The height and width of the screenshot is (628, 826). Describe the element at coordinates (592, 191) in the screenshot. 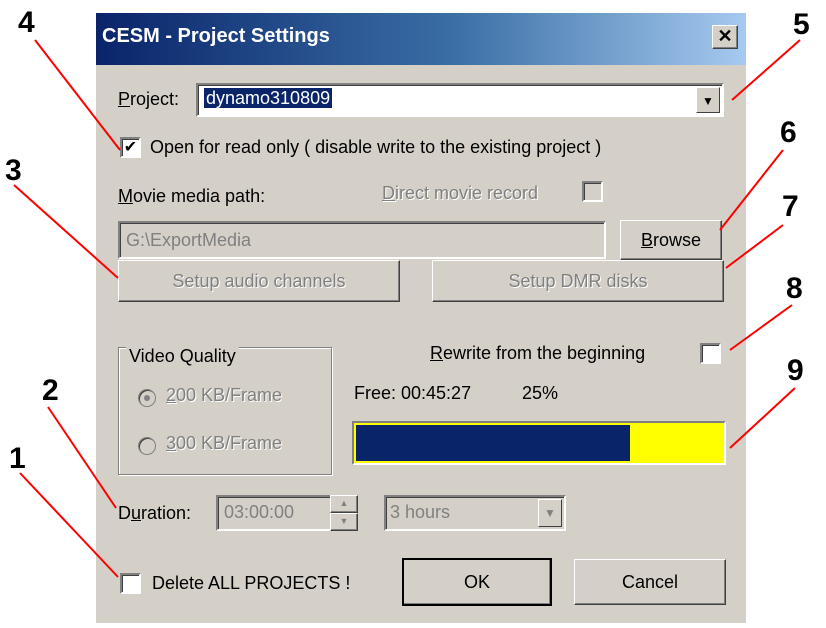

I see `direct-record-checkbox` at that location.